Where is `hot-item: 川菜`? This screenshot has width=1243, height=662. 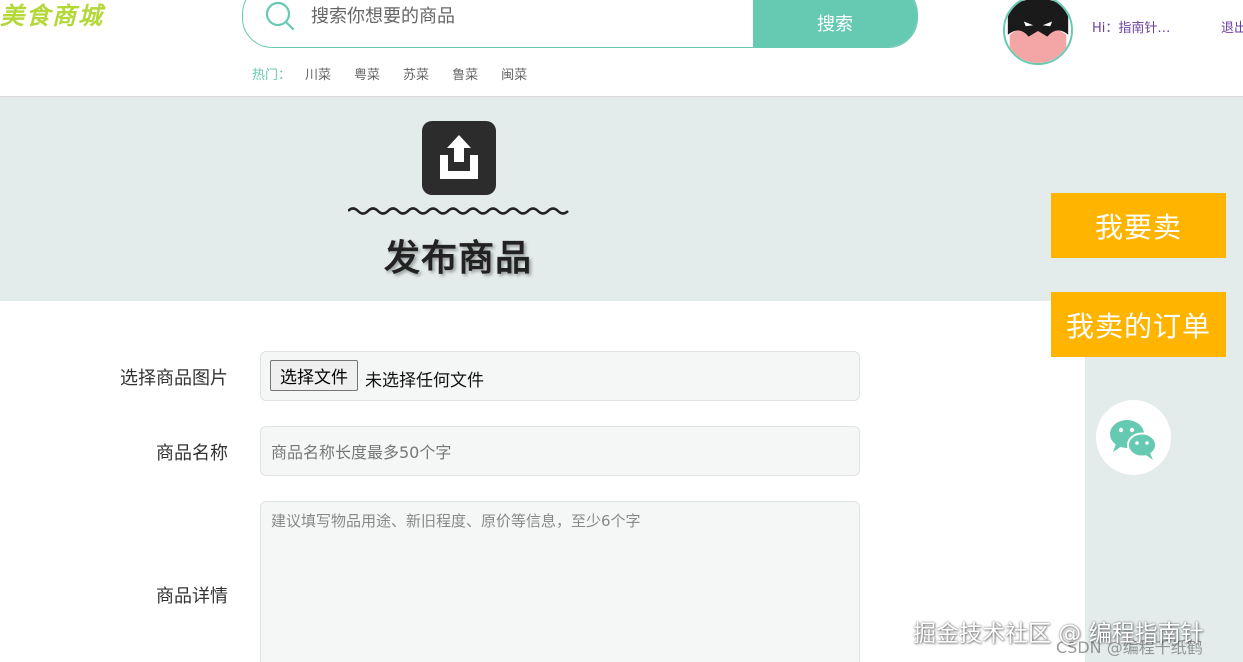
hot-item: 川菜 is located at coordinates (318, 73).